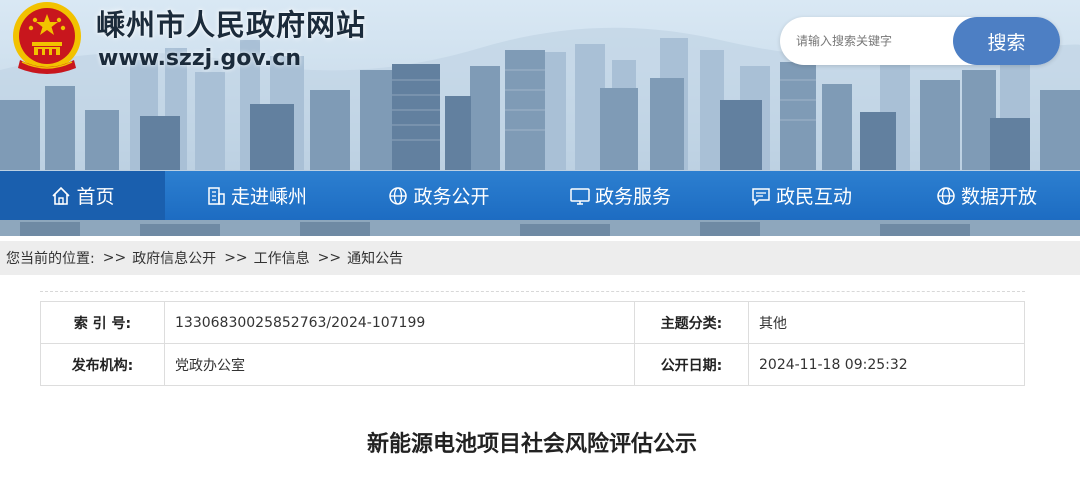  What do you see at coordinates (399, 322) in the screenshot?
I see `index-value: 13306830025852763/2024-107199` at bounding box center [399, 322].